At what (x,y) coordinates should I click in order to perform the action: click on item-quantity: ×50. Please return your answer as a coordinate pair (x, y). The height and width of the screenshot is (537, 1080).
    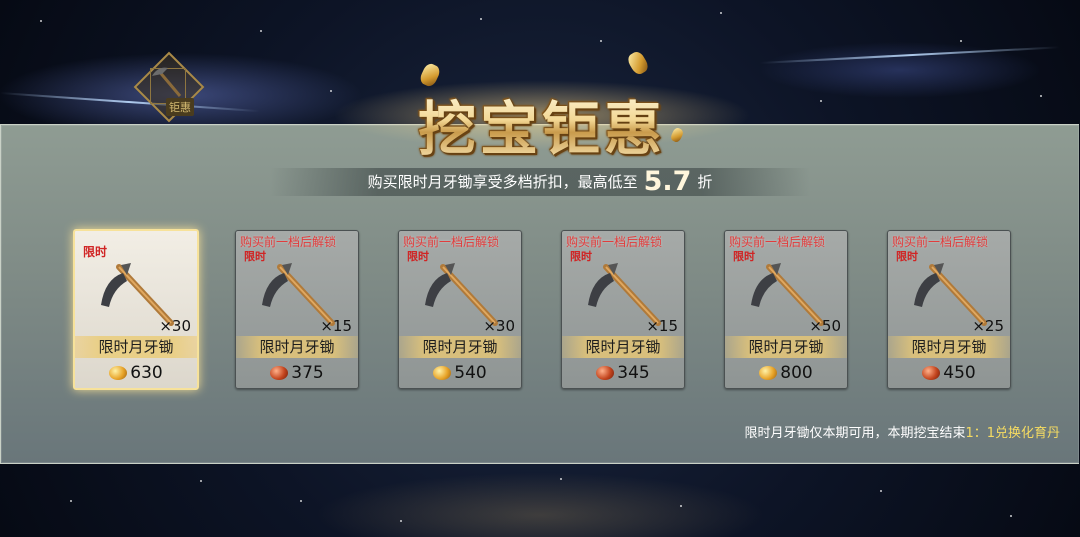
    Looking at the image, I should click on (825, 326).